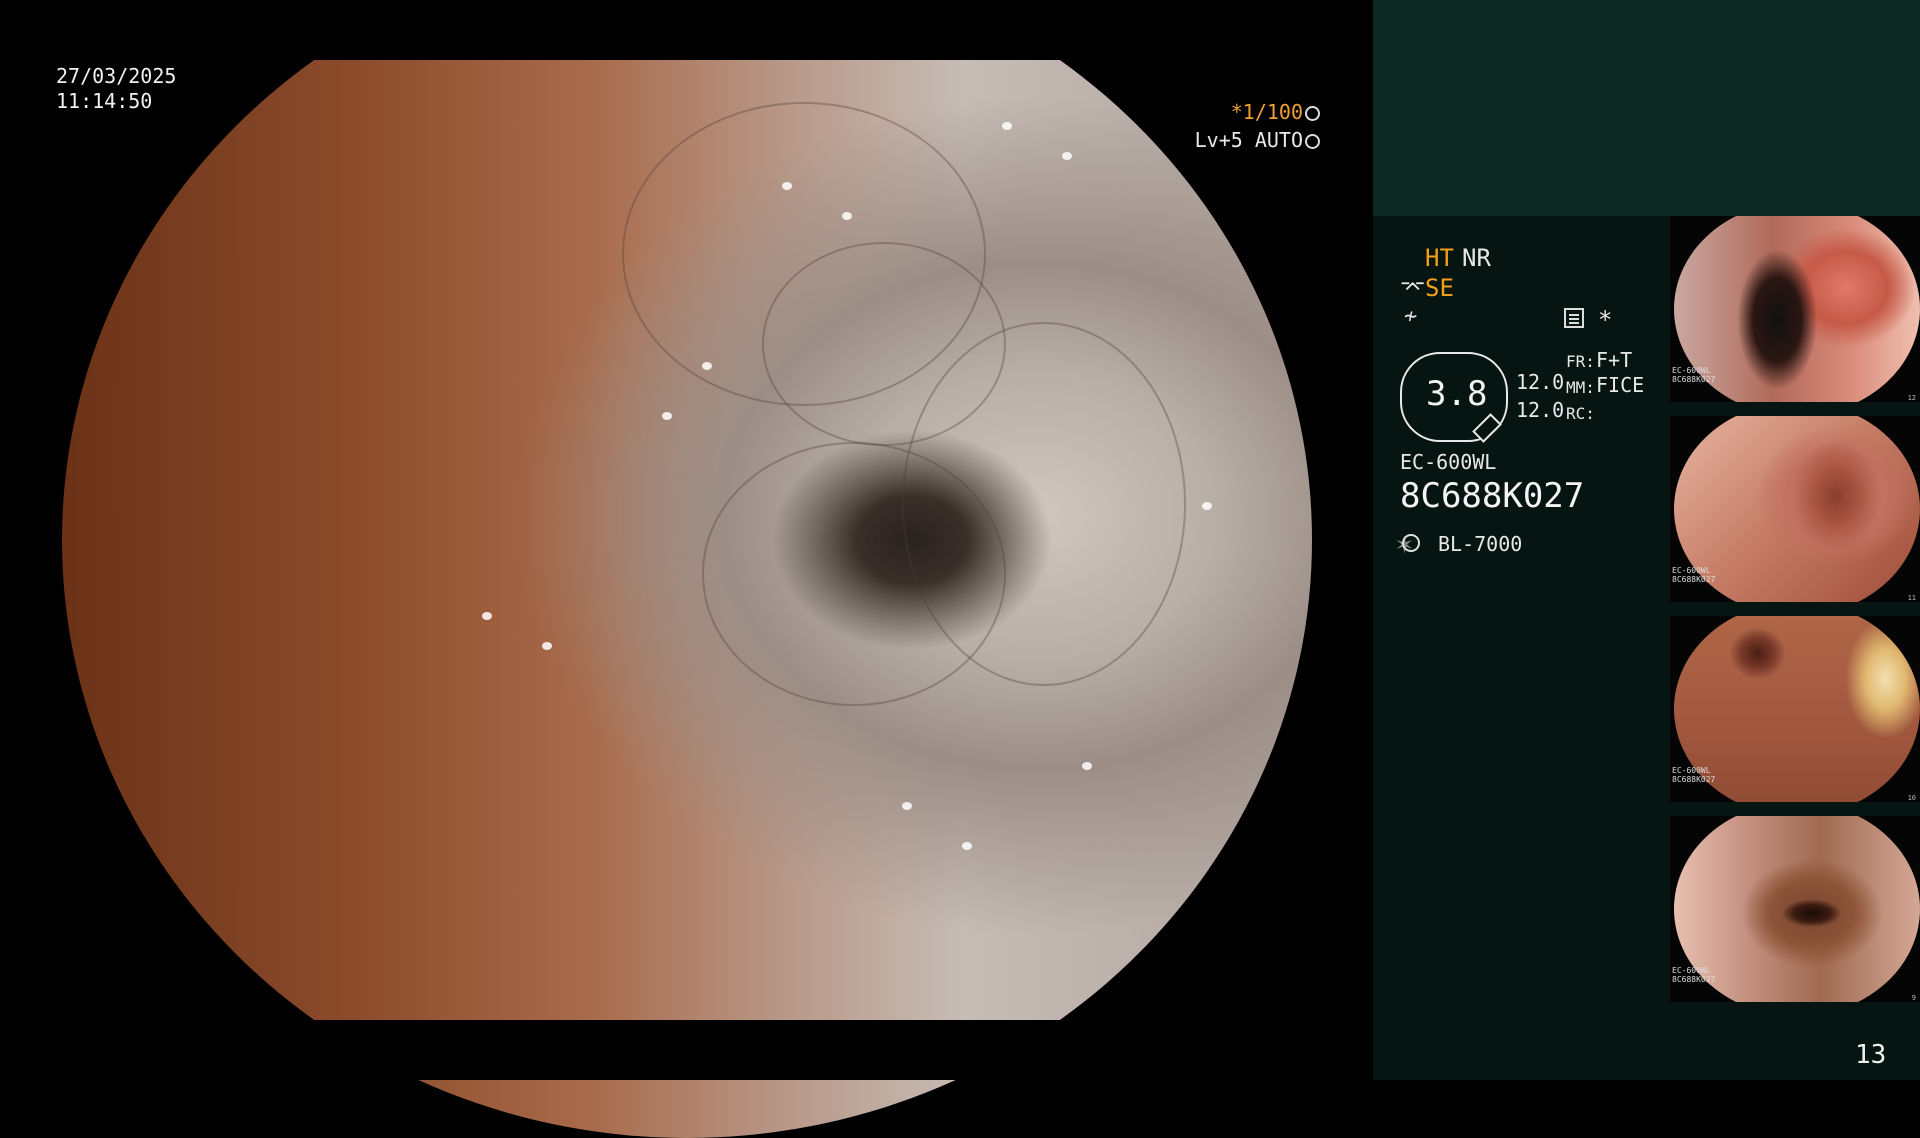  I want to click on time-text: 11:14:50, so click(104, 101).